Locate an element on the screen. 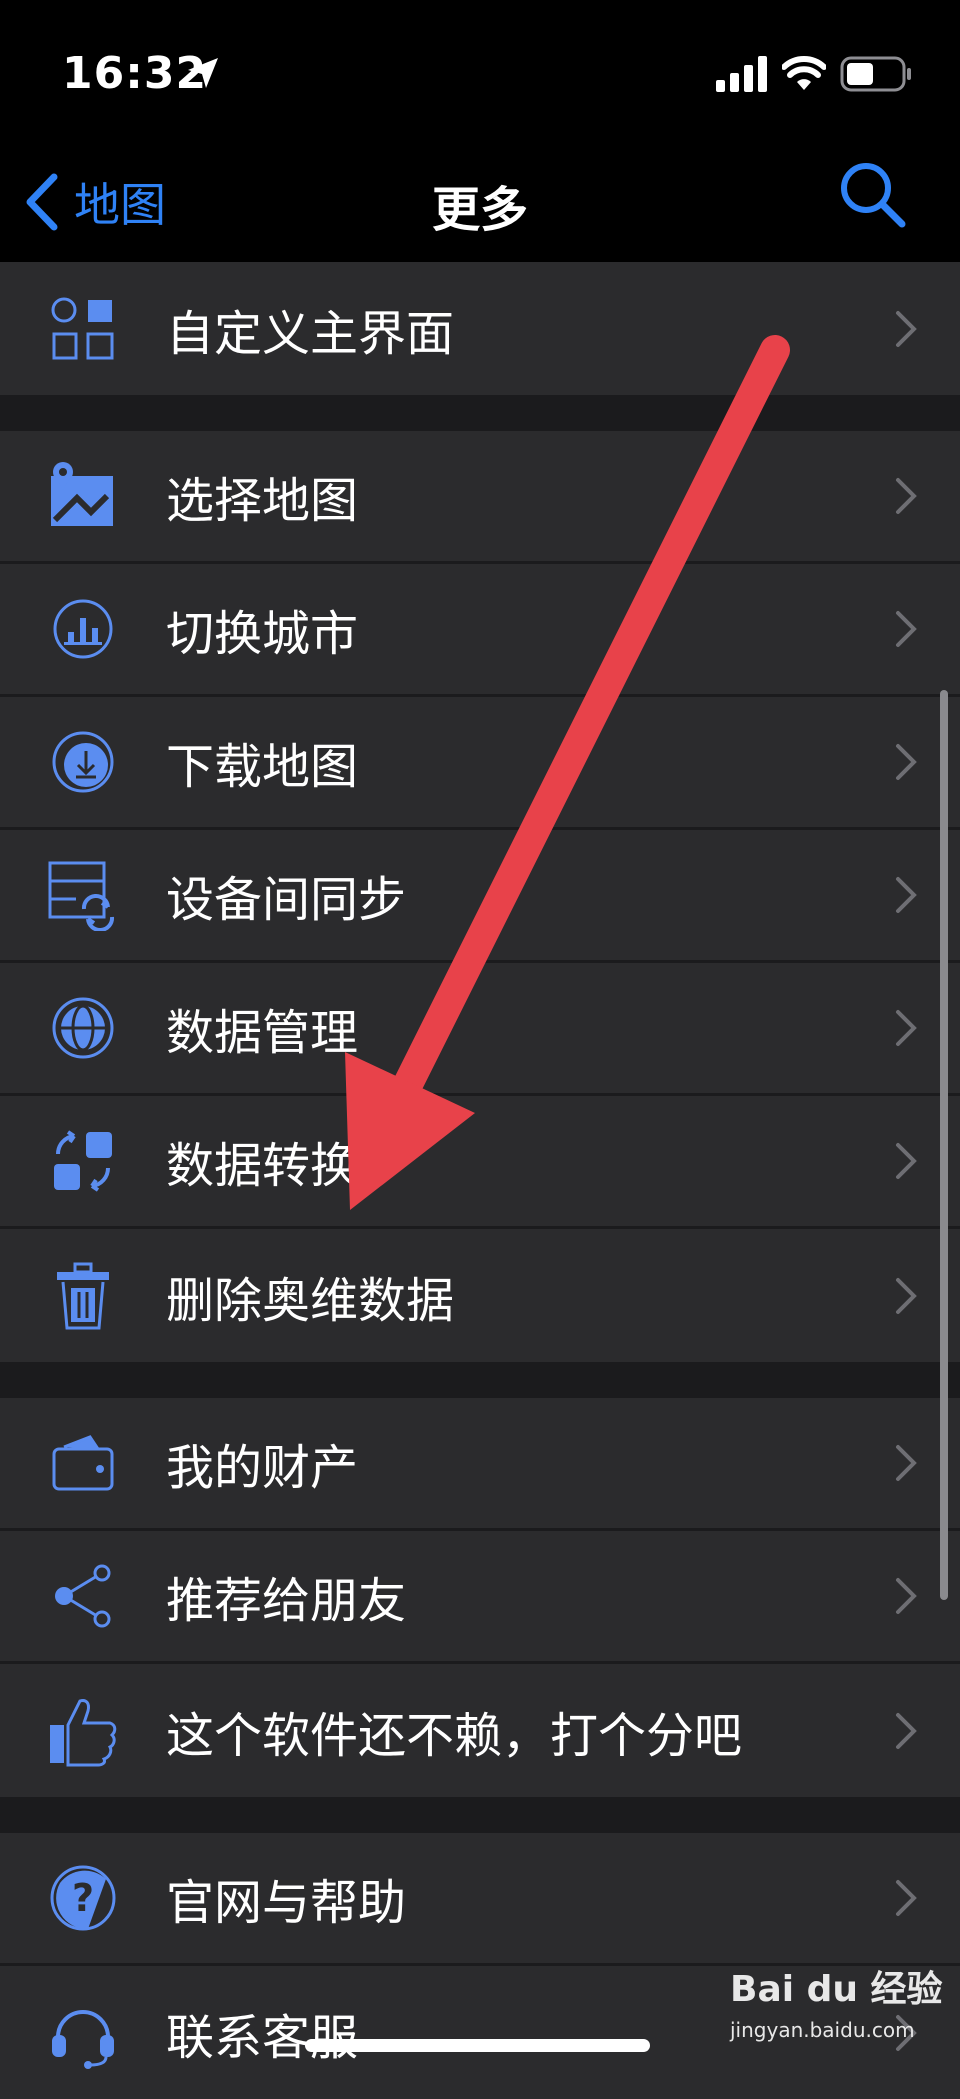 The height and width of the screenshot is (2099, 960). row-label: 选择地图 is located at coordinates (262, 501).